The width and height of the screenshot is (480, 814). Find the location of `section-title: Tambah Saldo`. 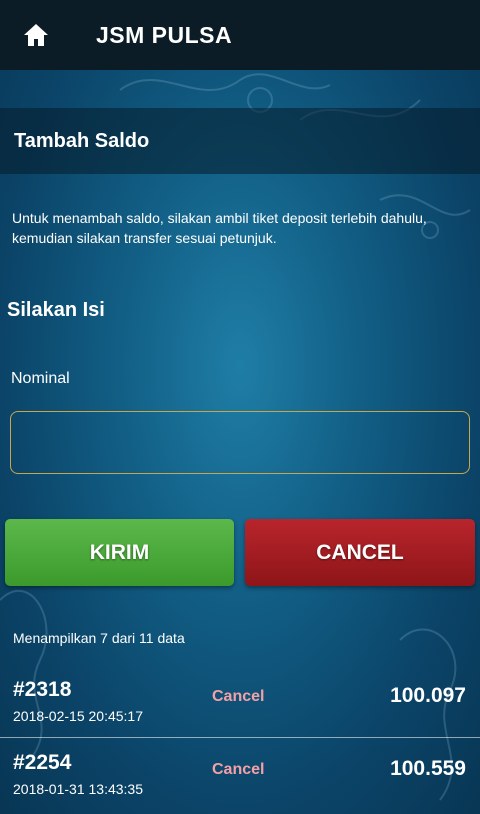

section-title: Tambah Saldo is located at coordinates (240, 141).